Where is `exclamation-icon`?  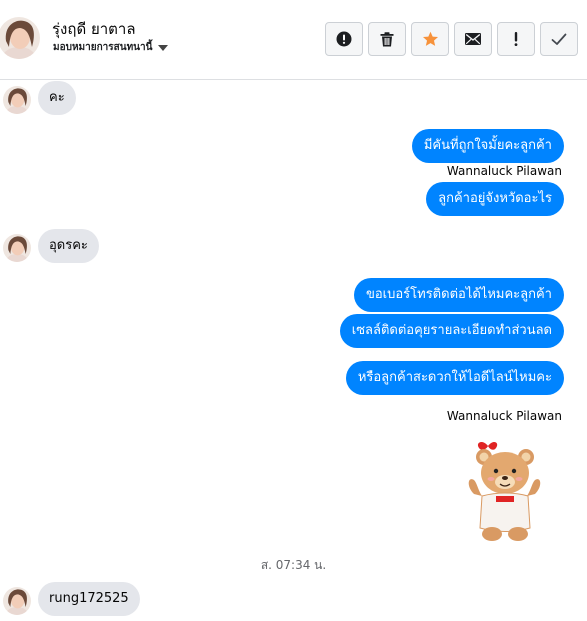
exclamation-icon is located at coordinates (516, 39).